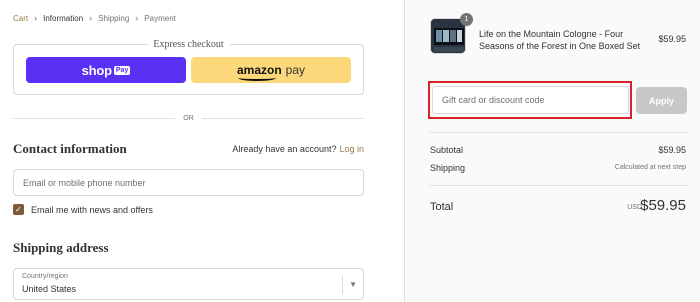  What do you see at coordinates (20, 18) in the screenshot?
I see `breadcrumb-cart: Cart` at bounding box center [20, 18].